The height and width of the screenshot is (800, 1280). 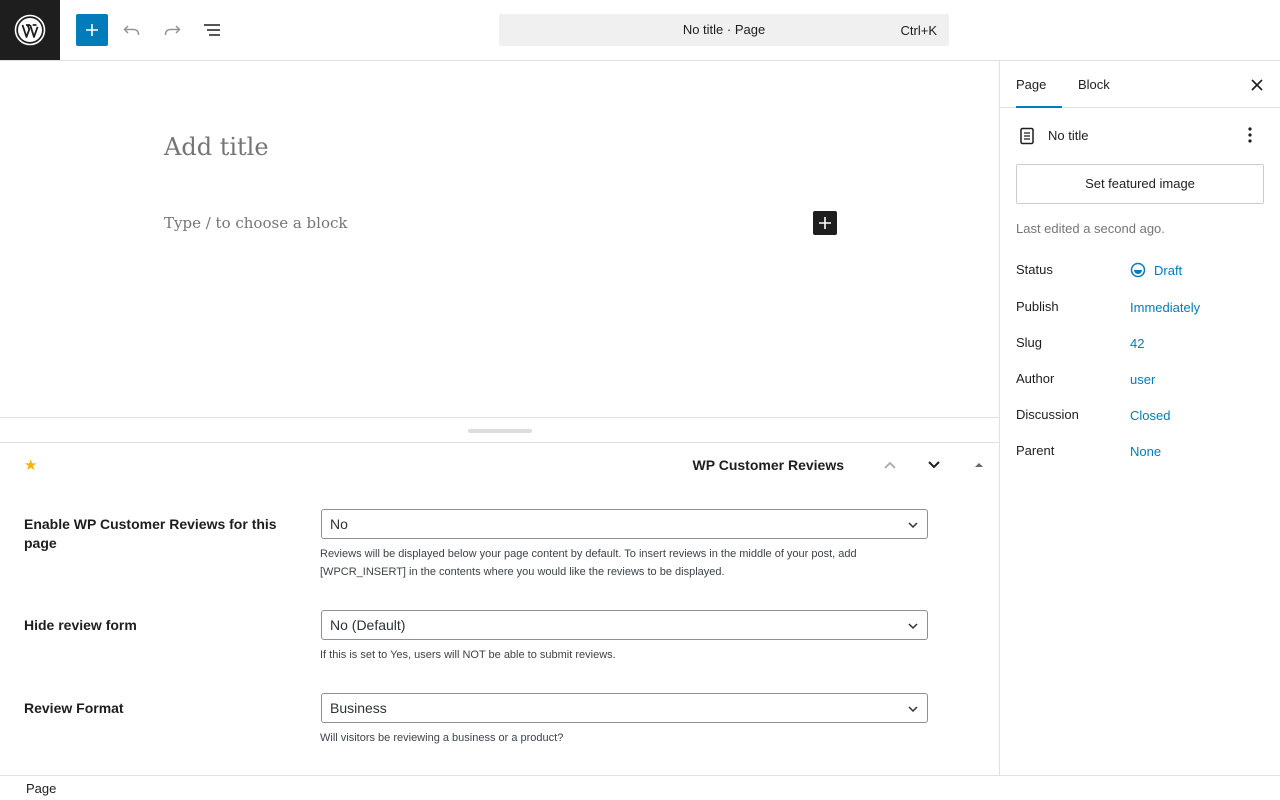 I want to click on post-title-input: Add title, so click(x=216, y=147).